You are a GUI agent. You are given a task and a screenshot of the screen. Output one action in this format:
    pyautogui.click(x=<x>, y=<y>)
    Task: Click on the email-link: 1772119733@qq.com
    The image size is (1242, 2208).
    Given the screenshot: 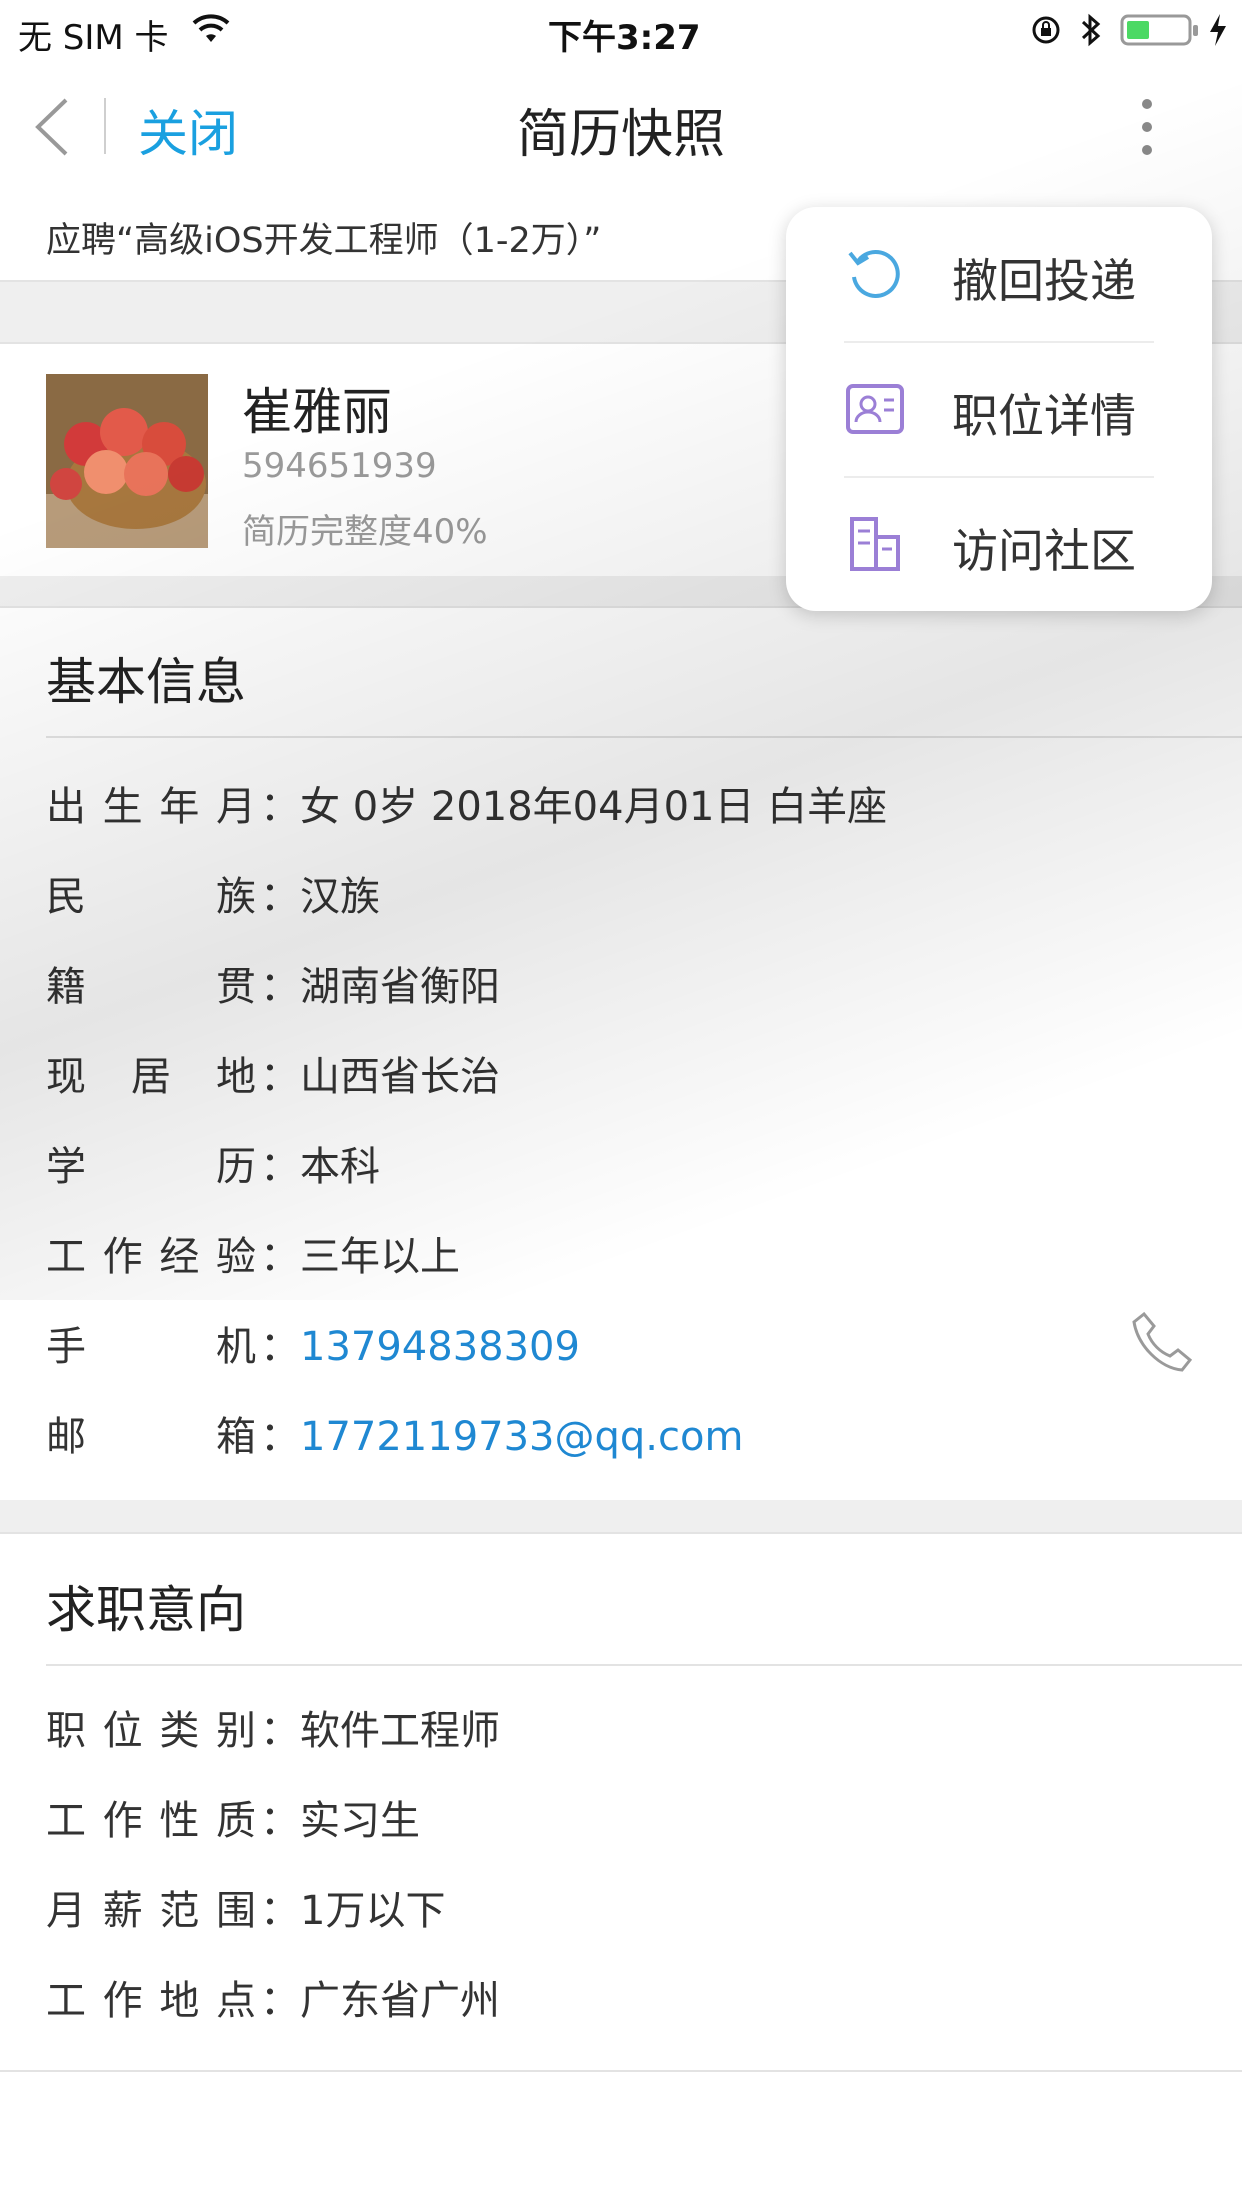 What is the action you would take?
    pyautogui.click(x=521, y=1437)
    